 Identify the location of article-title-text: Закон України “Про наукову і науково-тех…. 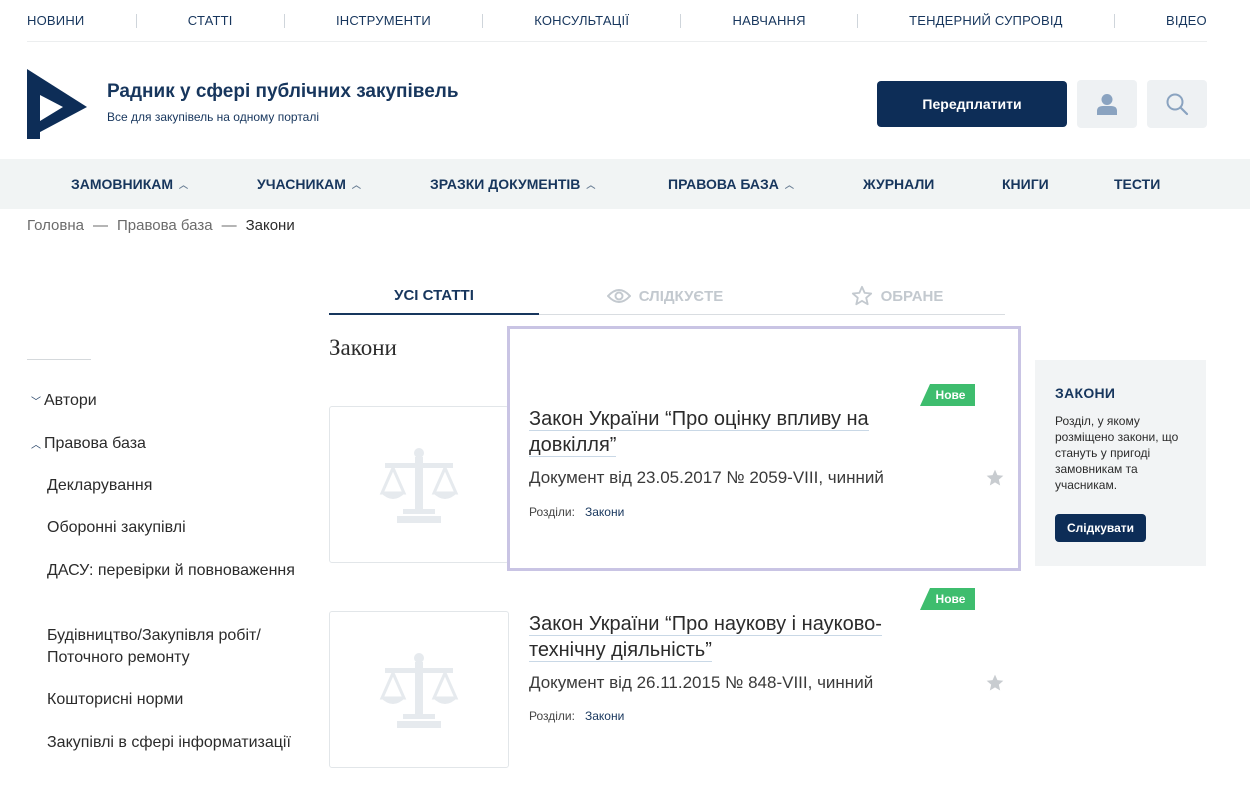
(705, 637).